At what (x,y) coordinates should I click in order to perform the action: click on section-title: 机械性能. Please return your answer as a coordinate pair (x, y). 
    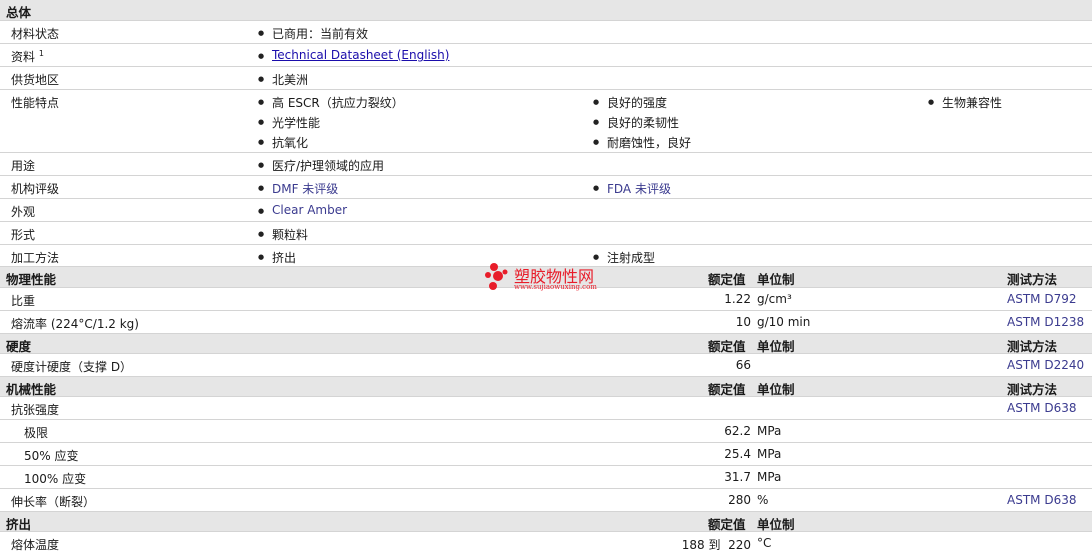
    Looking at the image, I should click on (31, 389).